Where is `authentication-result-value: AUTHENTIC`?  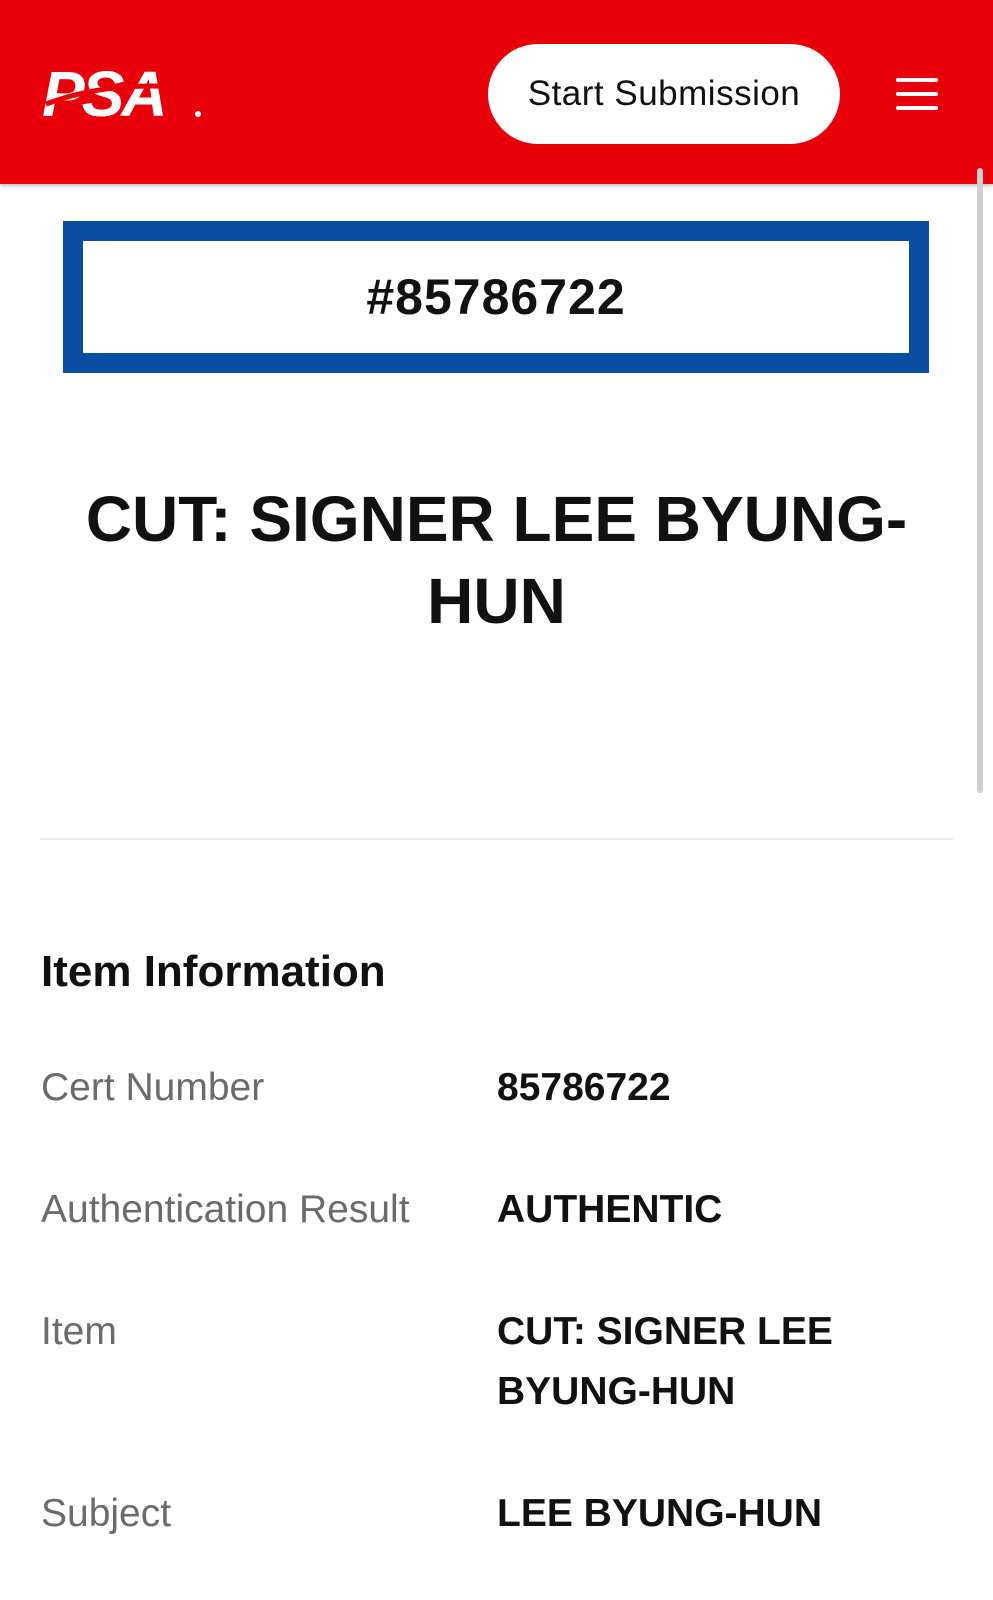
authentication-result-value: AUTHENTIC is located at coordinates (610, 1209).